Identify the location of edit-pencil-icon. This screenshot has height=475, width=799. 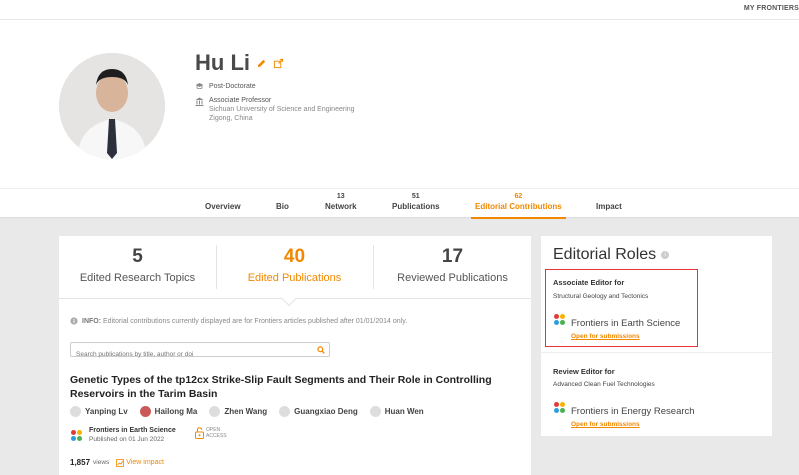
(261, 63).